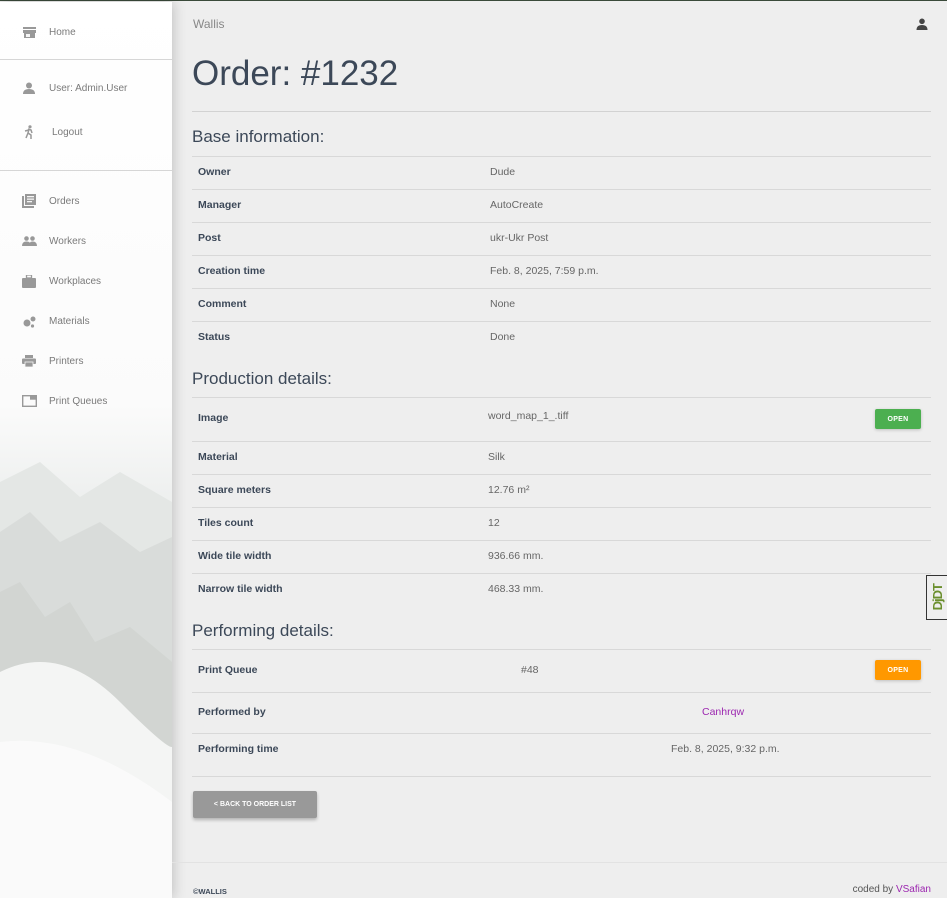 The width and height of the screenshot is (947, 898). I want to click on debug-toolbar-label: DjDT, so click(937, 597).